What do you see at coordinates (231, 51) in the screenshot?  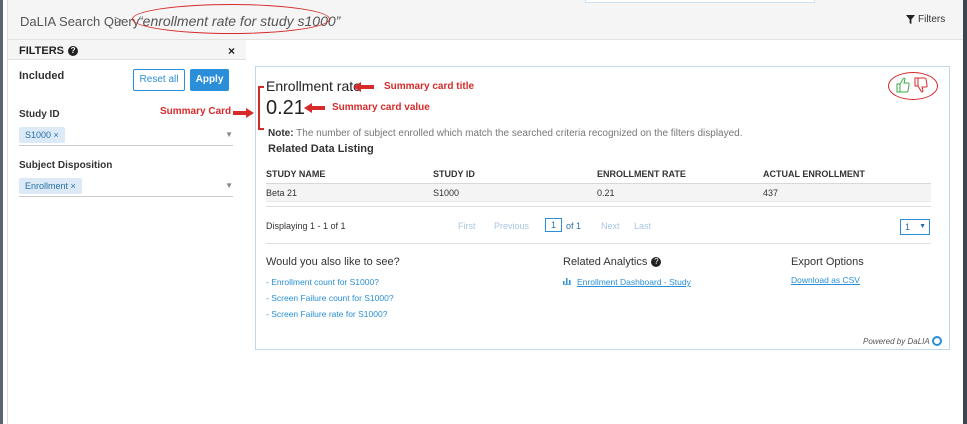 I see `close-filters-button: ×` at bounding box center [231, 51].